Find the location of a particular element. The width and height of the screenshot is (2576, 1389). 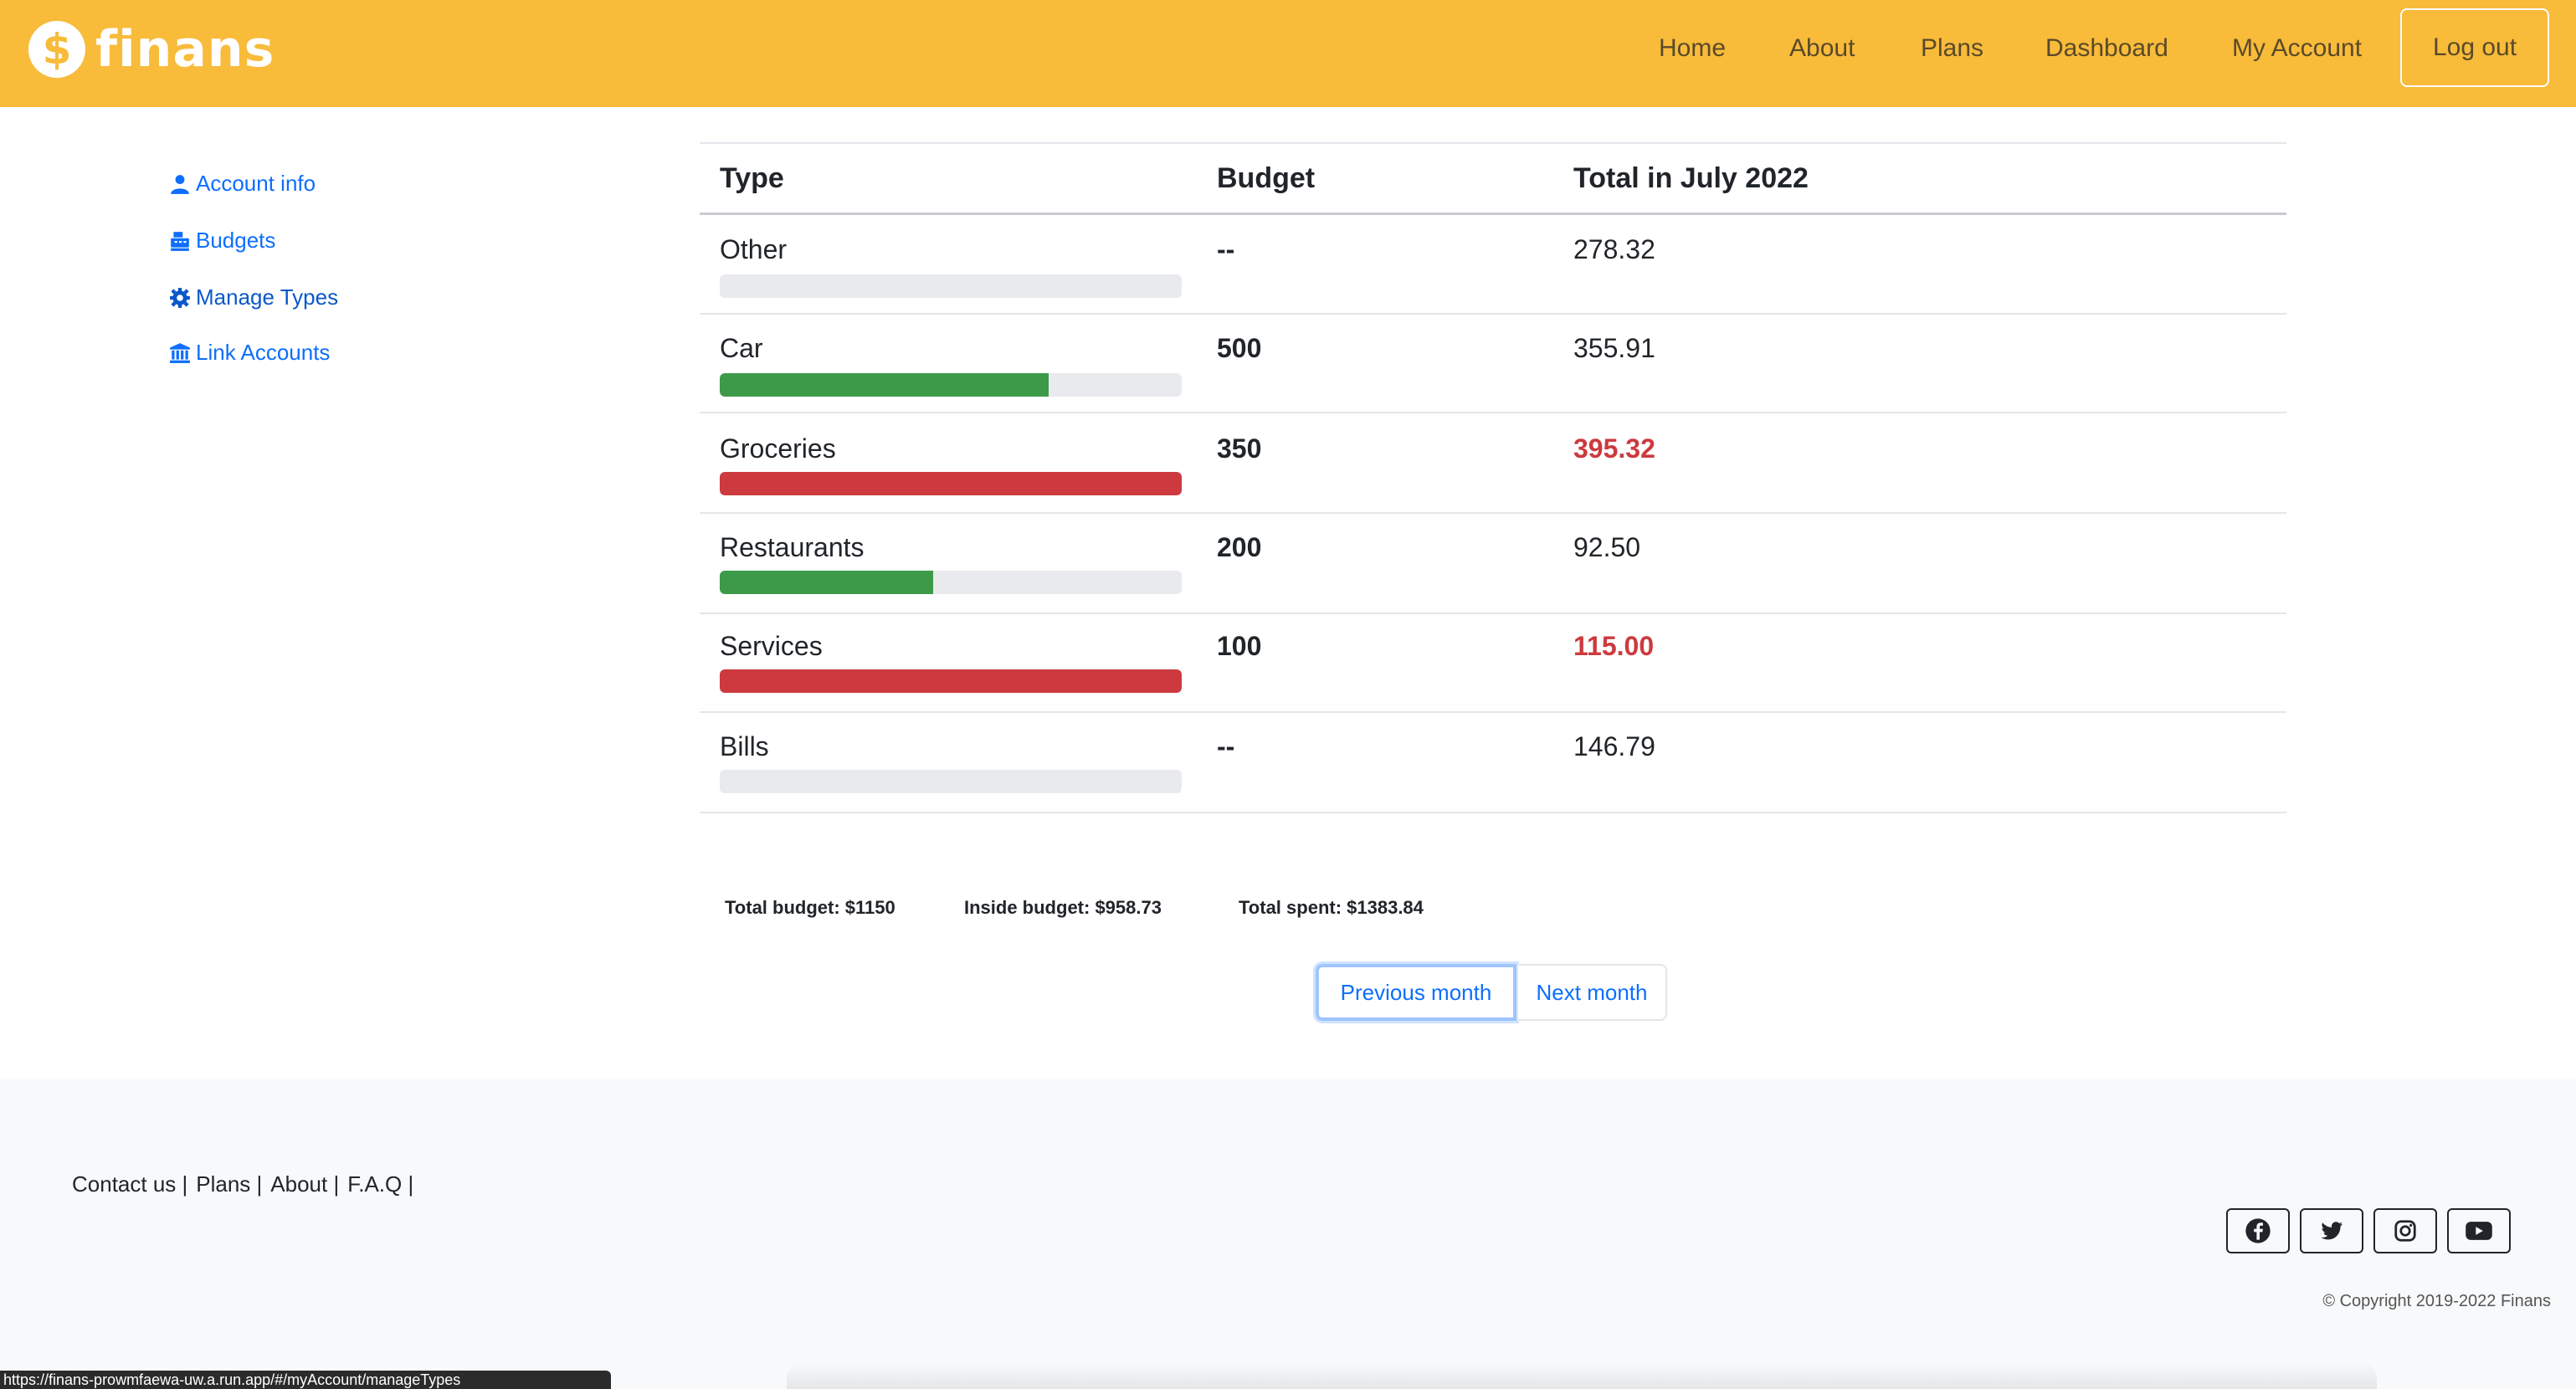

youtube-button is located at coordinates (2479, 1230).